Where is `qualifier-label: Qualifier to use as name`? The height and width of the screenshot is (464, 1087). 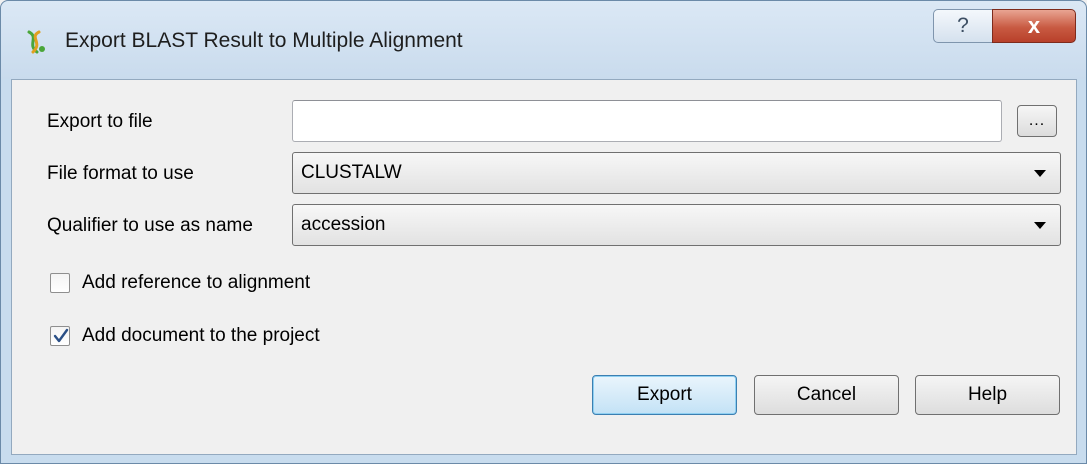
qualifier-label: Qualifier to use as name is located at coordinates (150, 225).